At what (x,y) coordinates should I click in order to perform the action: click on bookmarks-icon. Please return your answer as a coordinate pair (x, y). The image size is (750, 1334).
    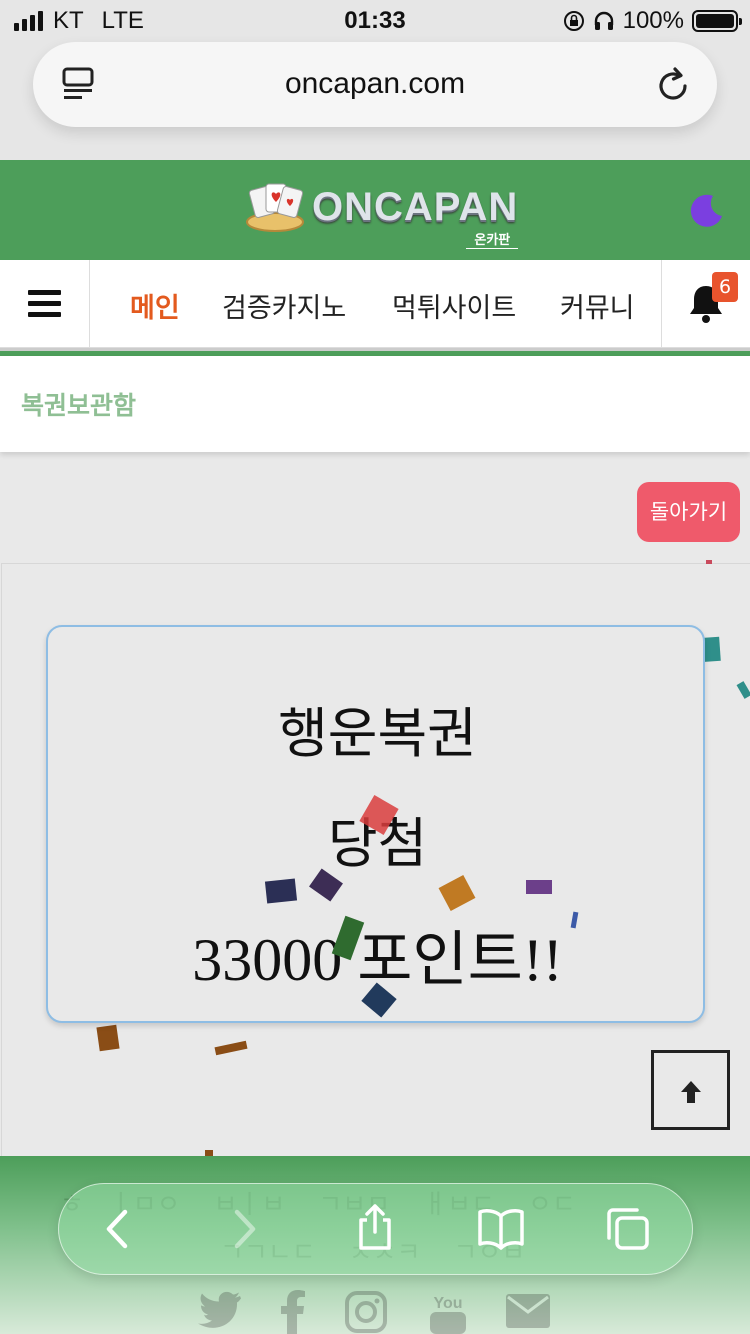
    Looking at the image, I should click on (501, 1228).